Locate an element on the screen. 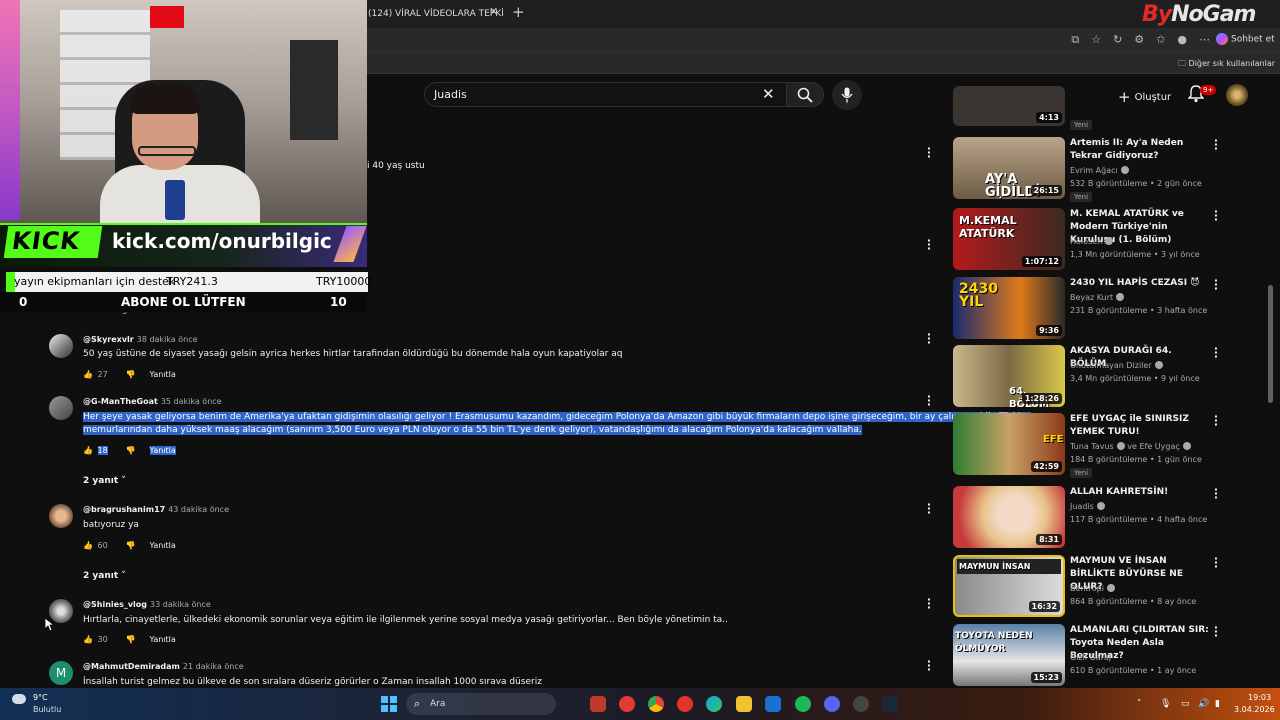  network-icon: ▭ is located at coordinates (1185, 704).